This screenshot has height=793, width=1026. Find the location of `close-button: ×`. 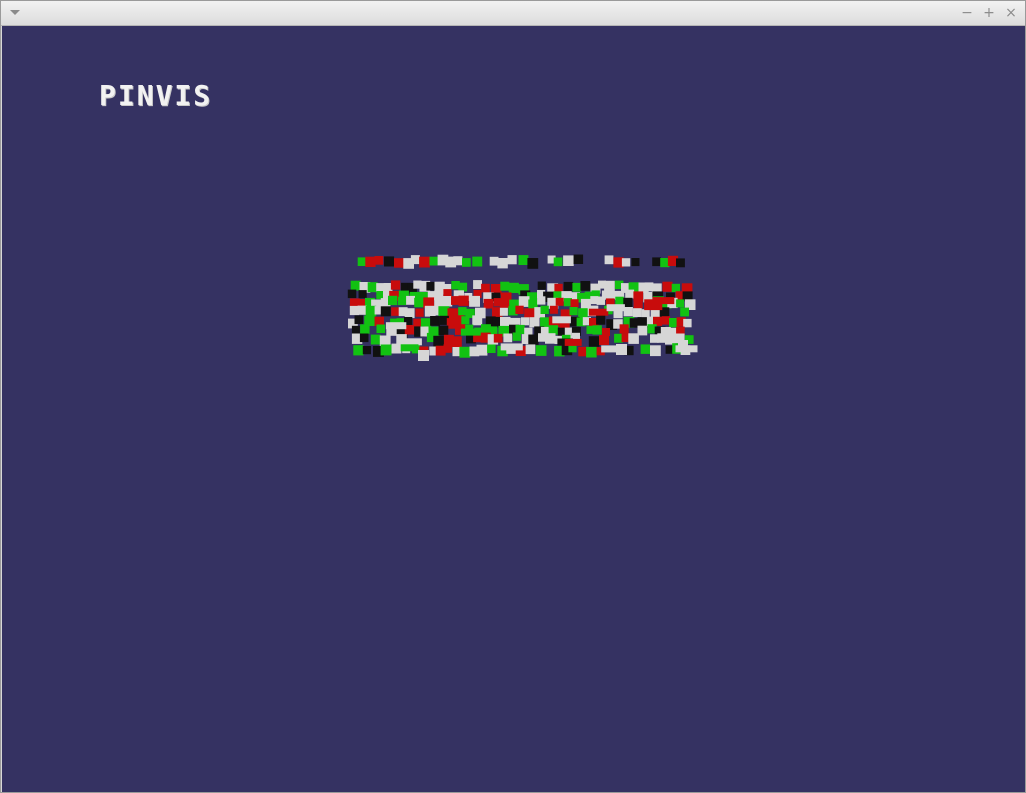

close-button: × is located at coordinates (1011, 13).